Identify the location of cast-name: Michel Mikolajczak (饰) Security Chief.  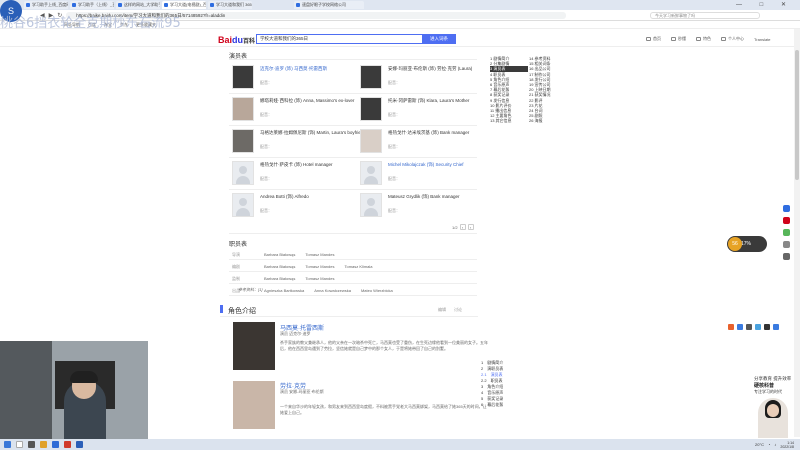
(444, 165).